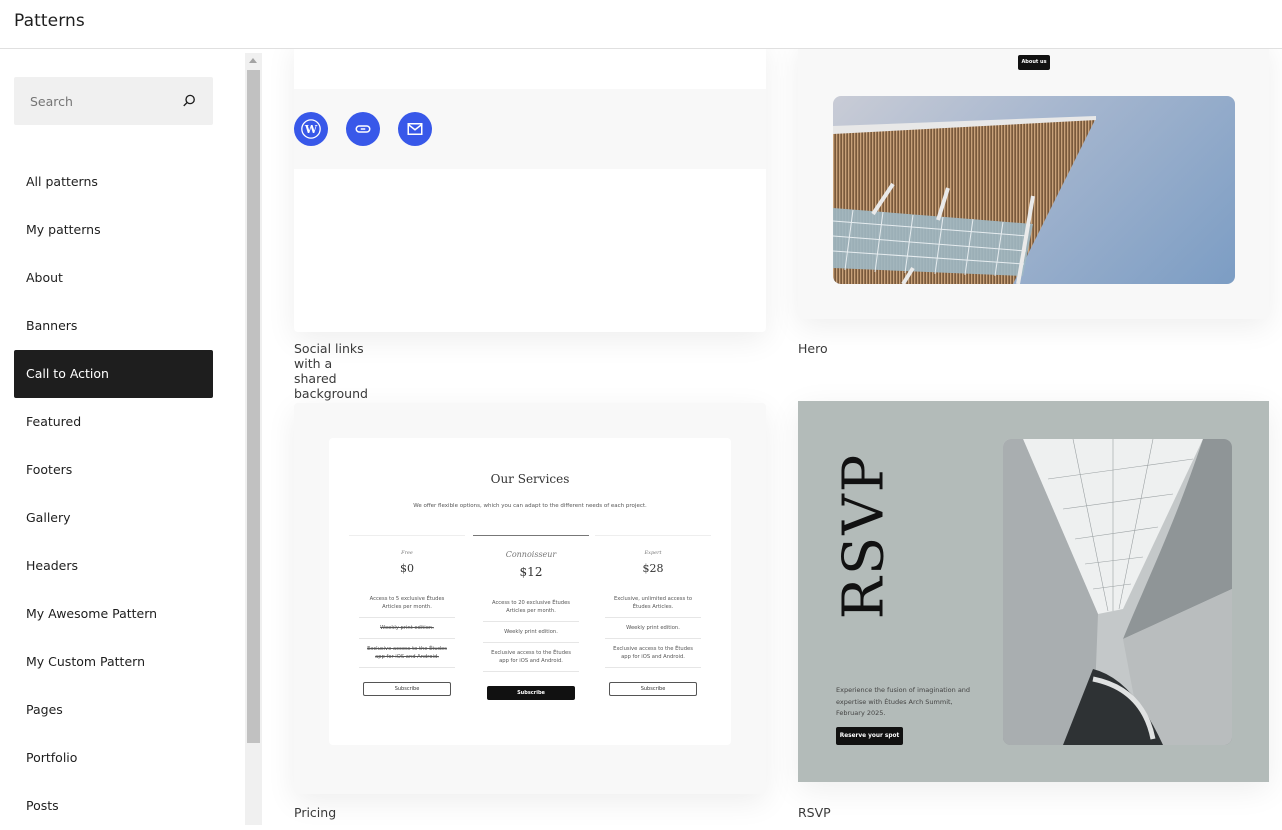  I want to click on rsvp-title: RSVP, so click(864, 531).